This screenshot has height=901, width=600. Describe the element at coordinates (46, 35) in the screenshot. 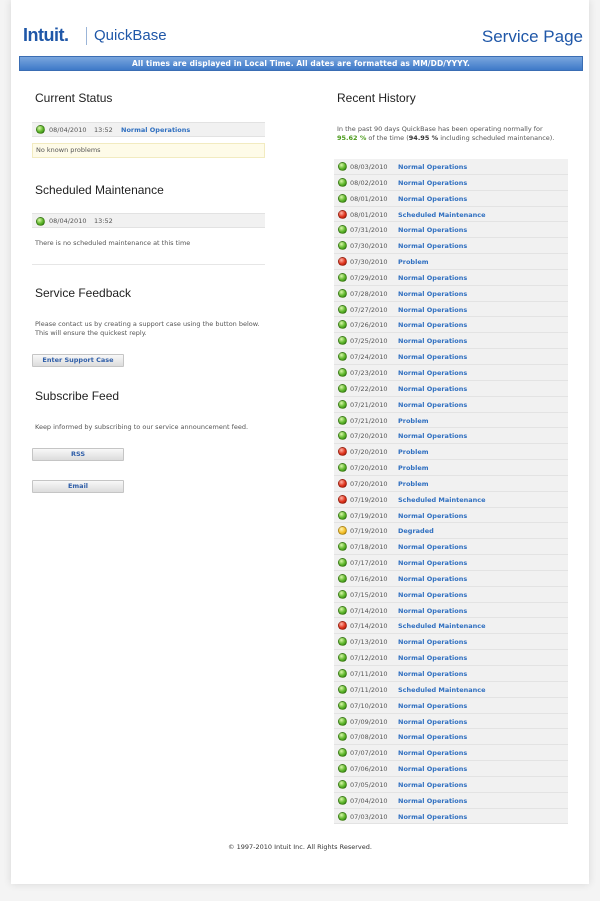

I see `intuit-logo: Intuit.` at that location.